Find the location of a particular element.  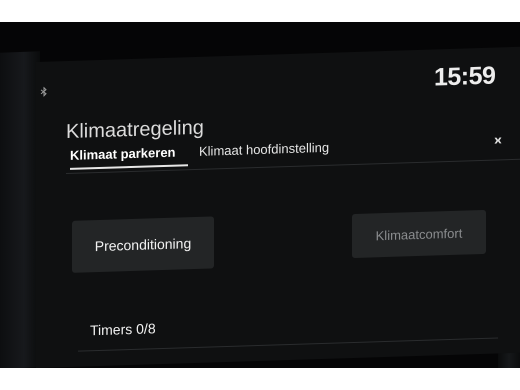

klimaatcomfort-label: Klimaatcomfort is located at coordinates (419, 234).